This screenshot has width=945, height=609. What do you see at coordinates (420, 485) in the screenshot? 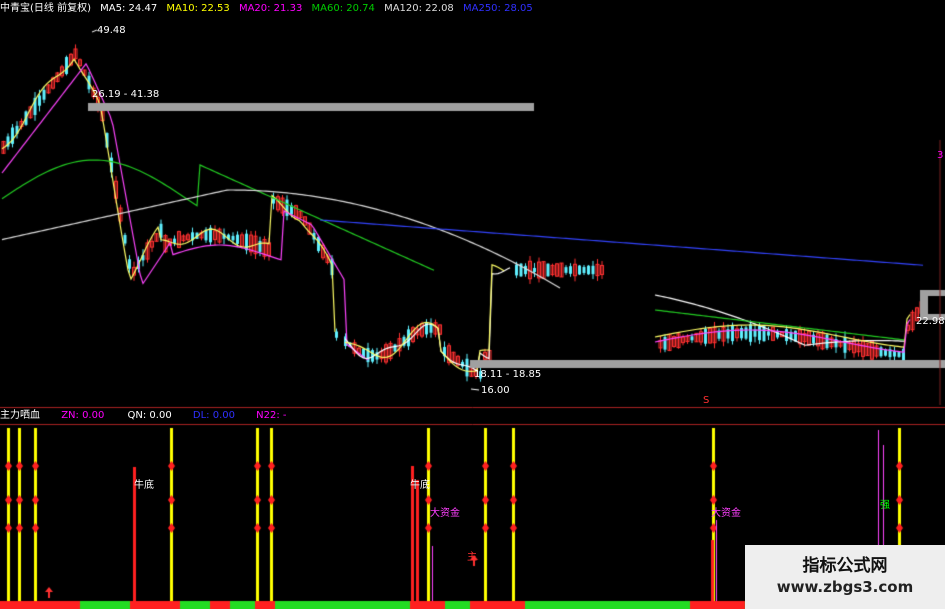
I see `niudi-signal-label-2: 牛底` at bounding box center [420, 485].